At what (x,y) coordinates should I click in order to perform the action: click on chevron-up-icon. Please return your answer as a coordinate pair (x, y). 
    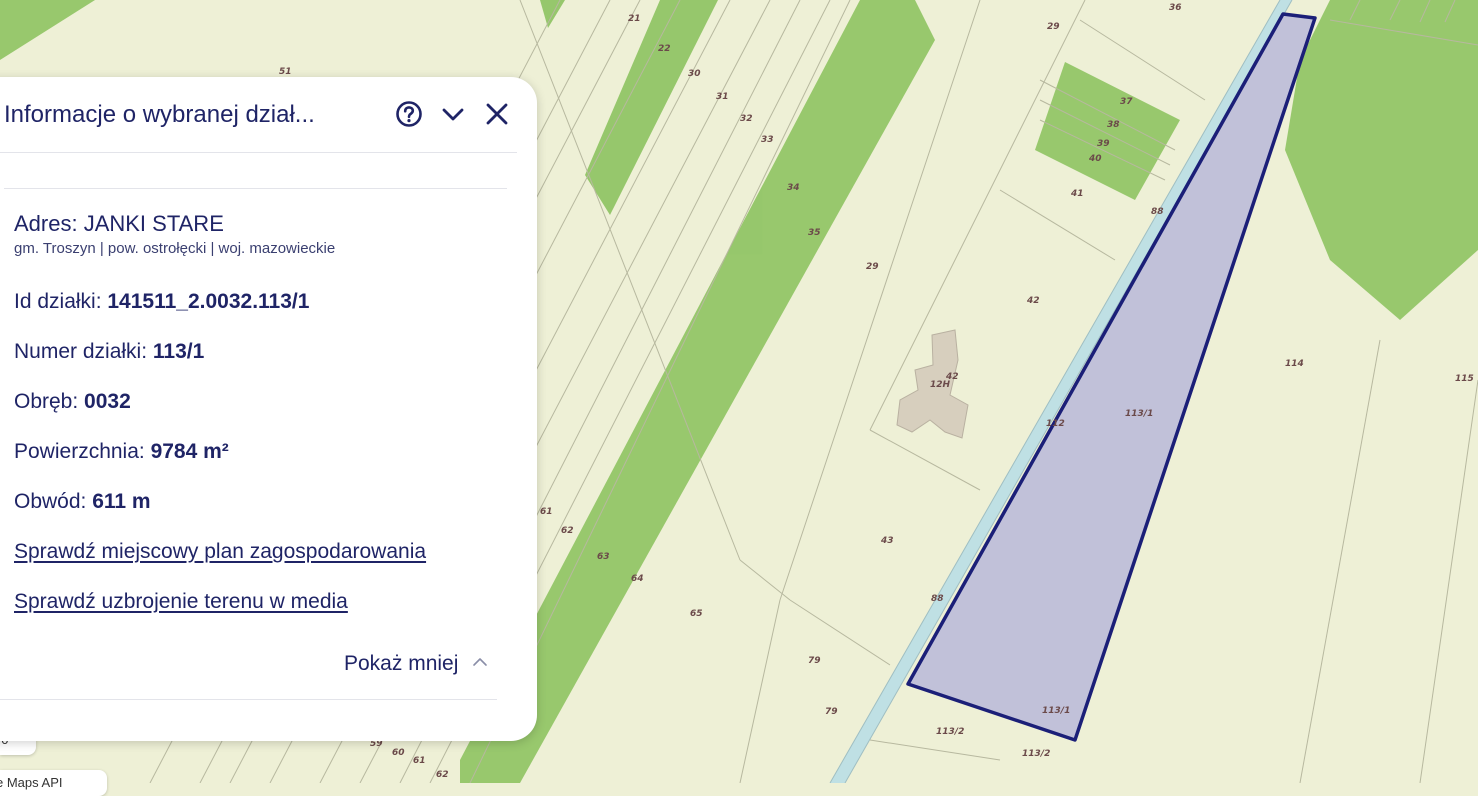
    Looking at the image, I should click on (480, 664).